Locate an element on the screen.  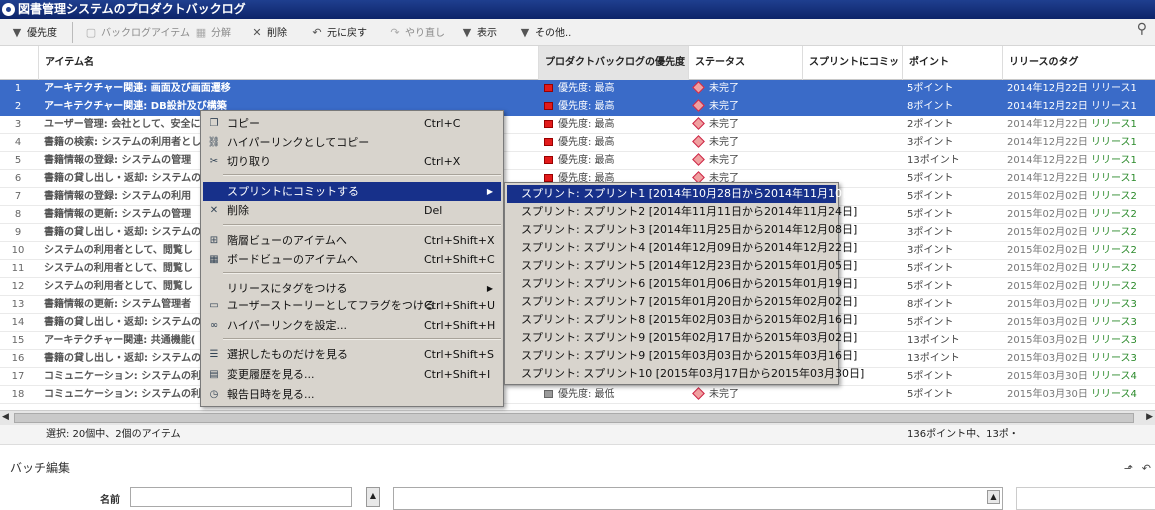
view-menu-button: ▼ 表示 is located at coordinates (478, 32).